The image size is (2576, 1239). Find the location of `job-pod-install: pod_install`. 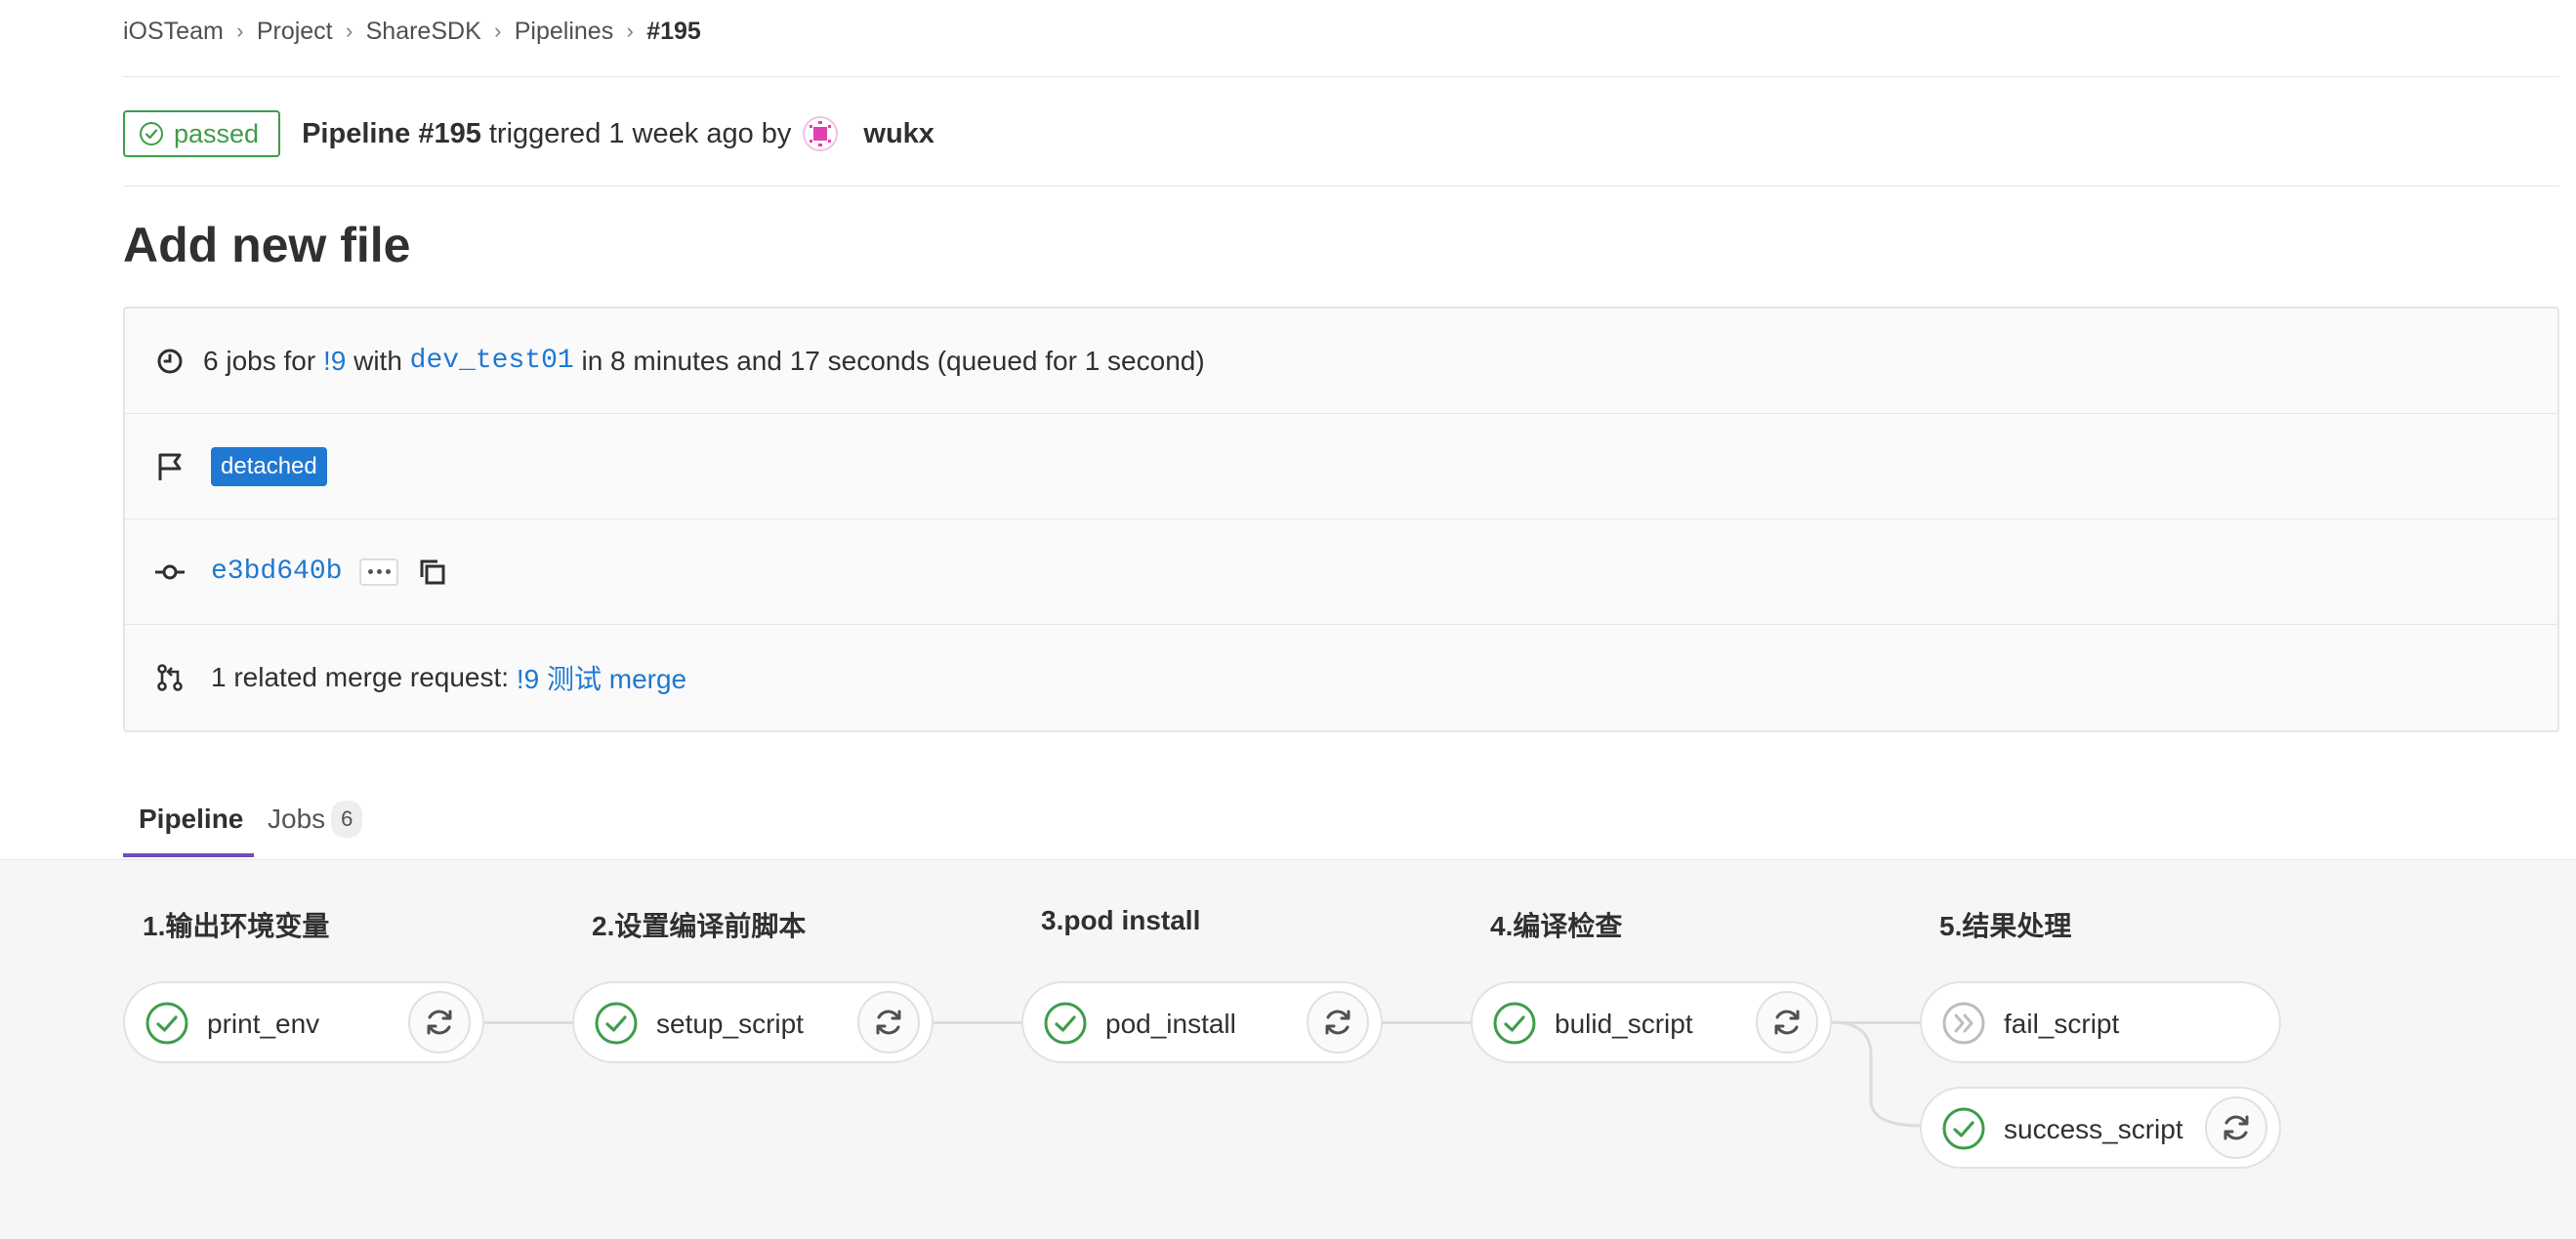

job-pod-install: pod_install is located at coordinates (1202, 1022).